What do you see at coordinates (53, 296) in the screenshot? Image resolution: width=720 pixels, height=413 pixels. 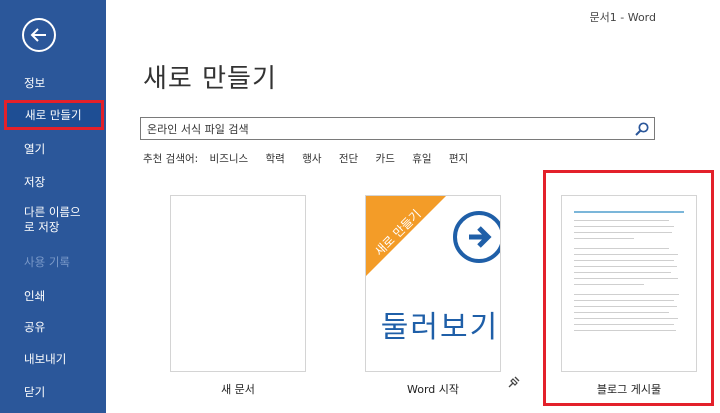 I see `nav-print: 인쇄` at bounding box center [53, 296].